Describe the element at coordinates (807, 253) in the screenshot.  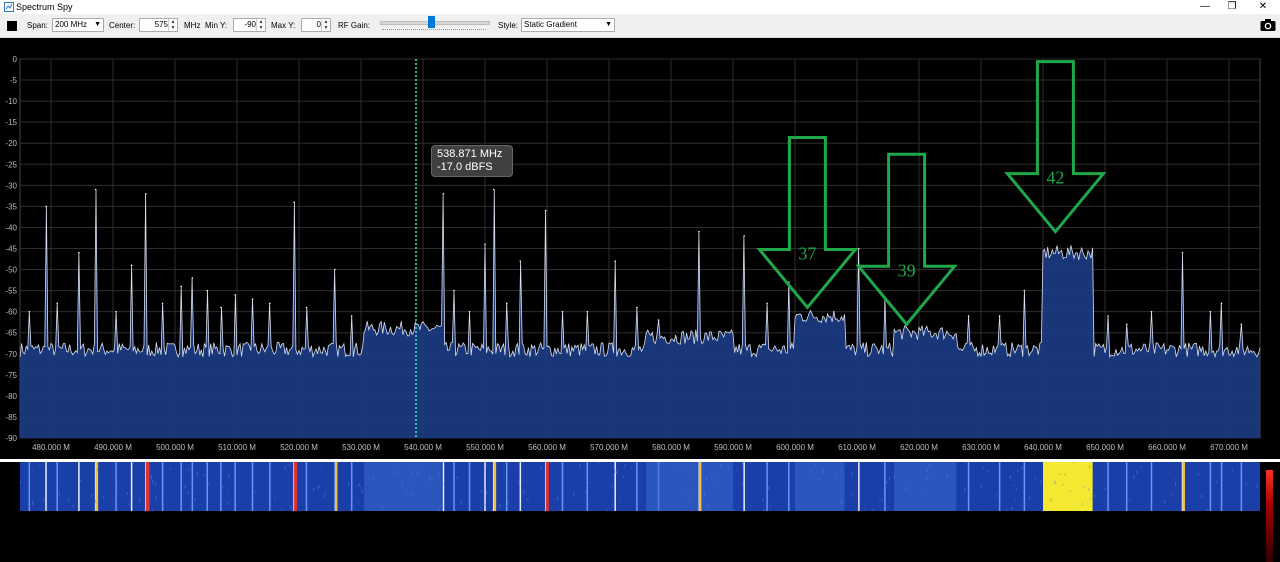
I see `channel-label: 37` at that location.